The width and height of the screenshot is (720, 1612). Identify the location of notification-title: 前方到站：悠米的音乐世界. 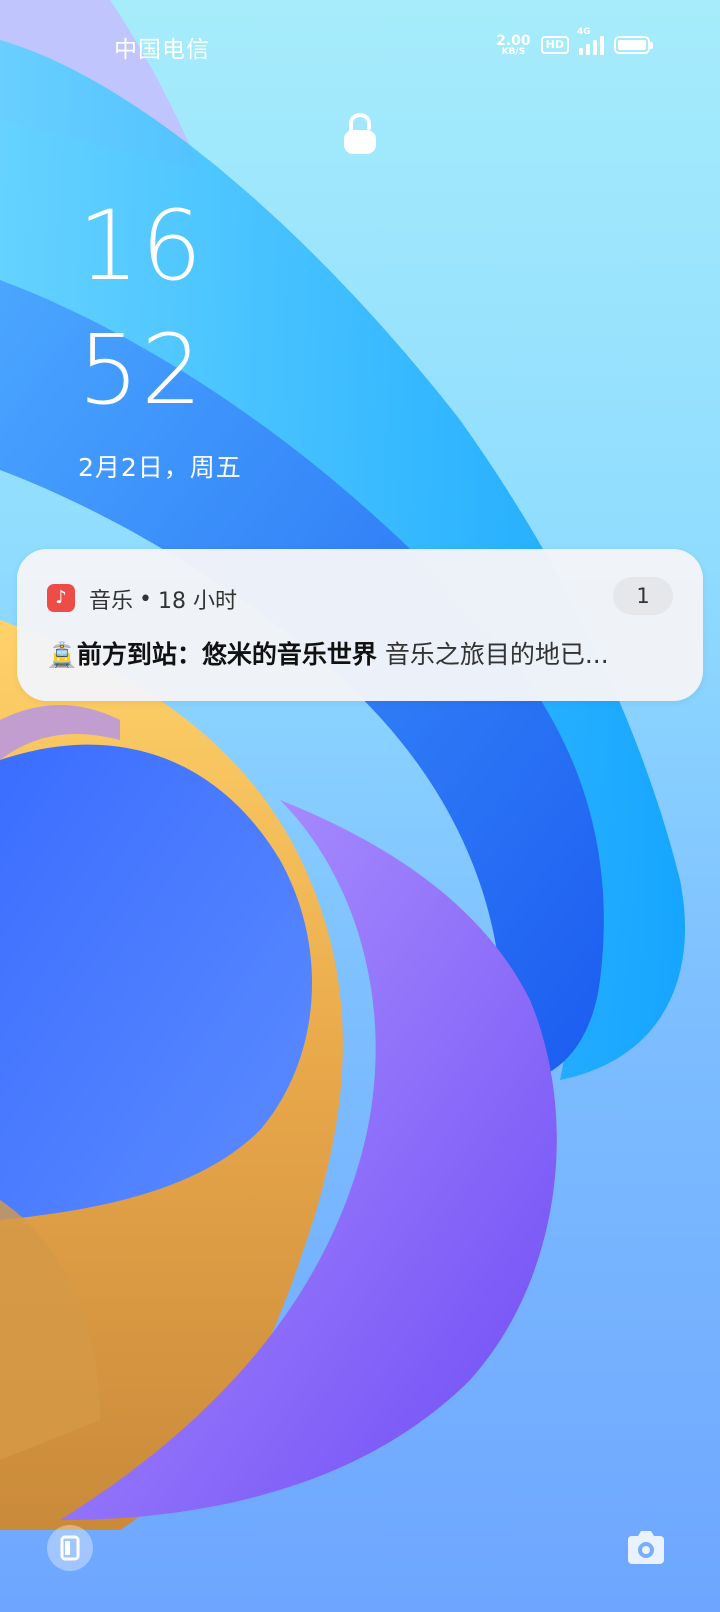
(226, 654).